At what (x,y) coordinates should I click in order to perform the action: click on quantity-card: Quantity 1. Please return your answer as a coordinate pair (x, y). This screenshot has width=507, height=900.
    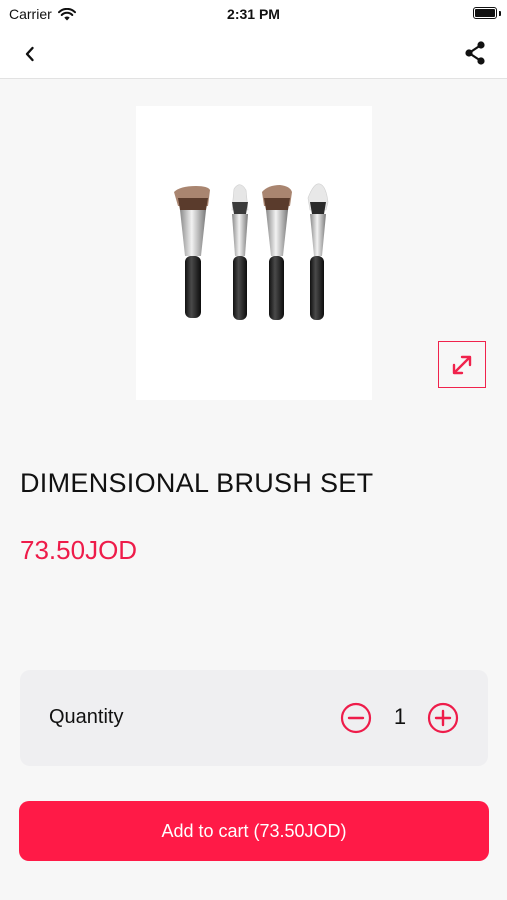
    Looking at the image, I should click on (254, 718).